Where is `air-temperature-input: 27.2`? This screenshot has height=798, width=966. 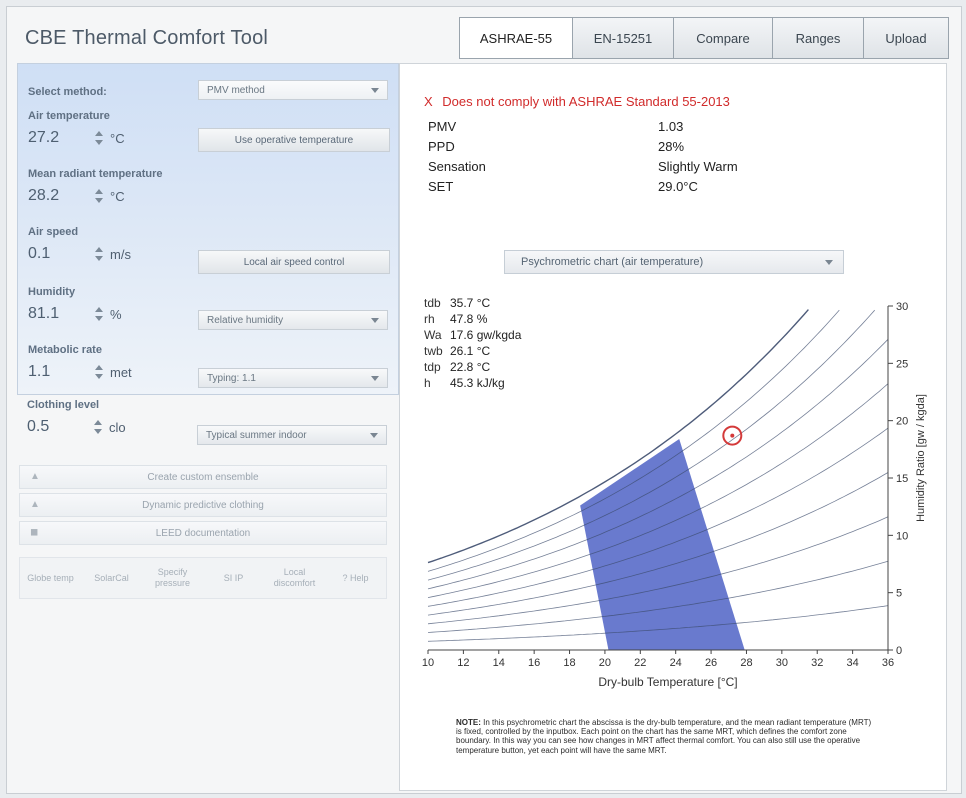 air-temperature-input: 27.2 is located at coordinates (58, 138).